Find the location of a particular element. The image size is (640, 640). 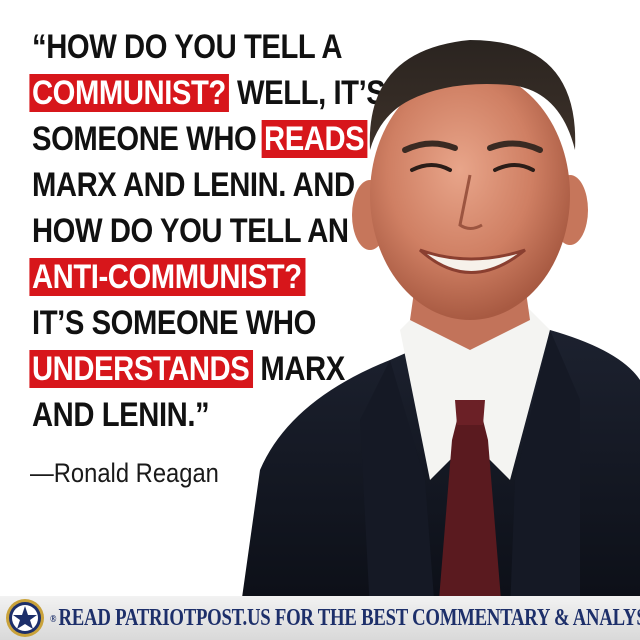

patriot-post-star-badge-icon is located at coordinates (25, 618).